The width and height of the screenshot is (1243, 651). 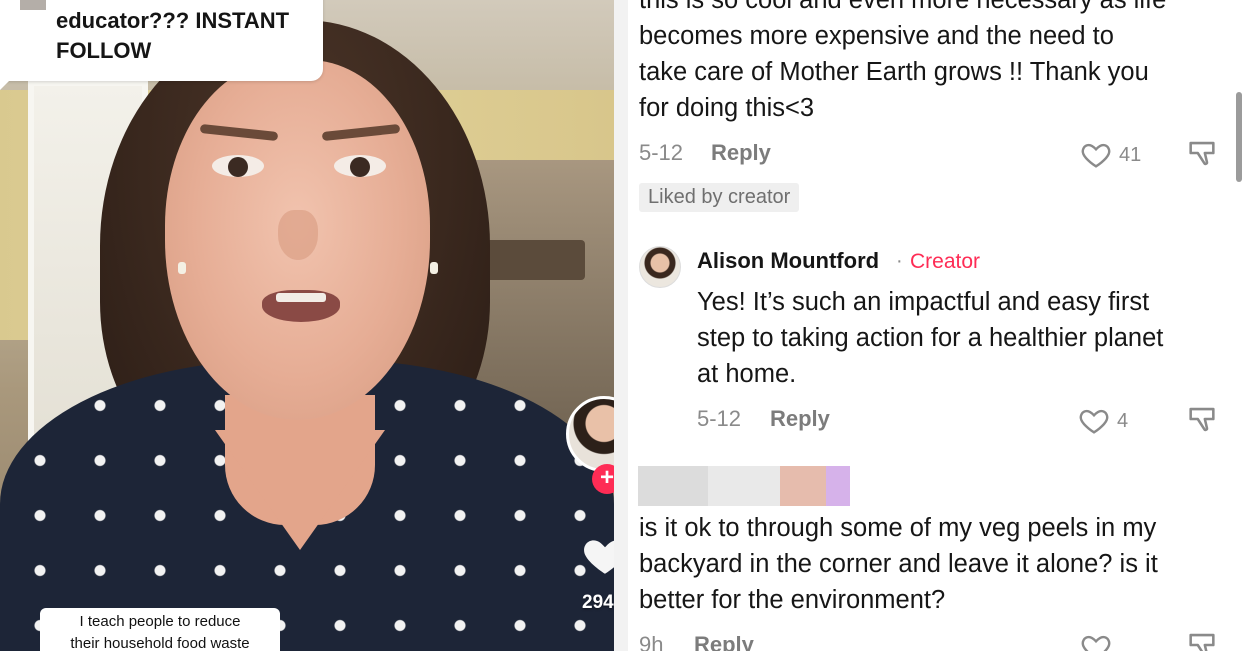 What do you see at coordinates (788, 261) in the screenshot?
I see `creator-name: Alison Mountford` at bounding box center [788, 261].